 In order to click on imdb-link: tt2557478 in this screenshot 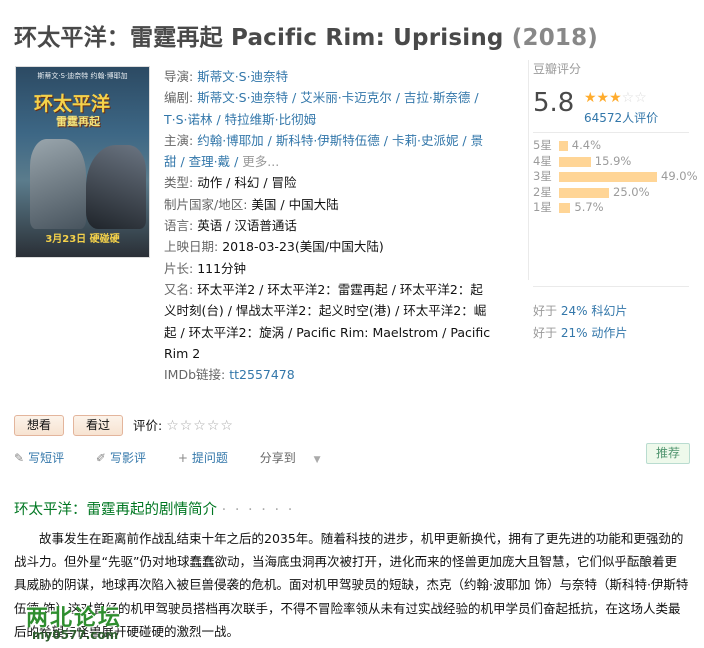, I will do `click(261, 374)`.